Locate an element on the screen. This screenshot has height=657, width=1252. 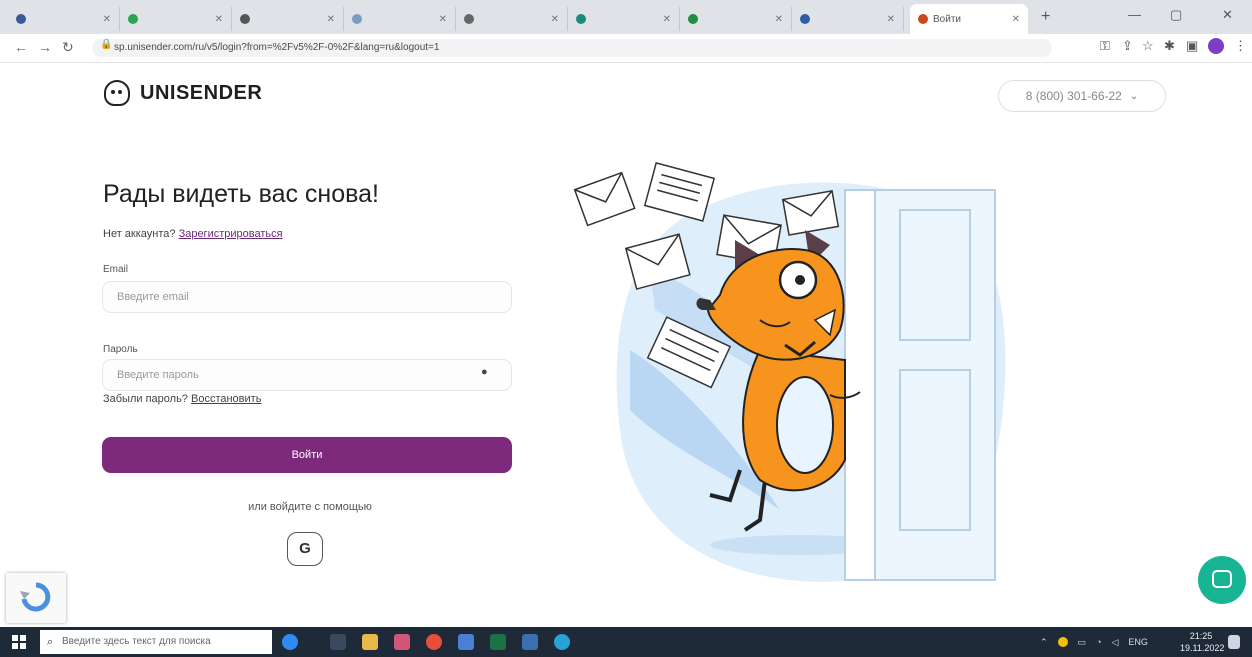
maximize-icon: ▢ is located at coordinates (1176, 15).